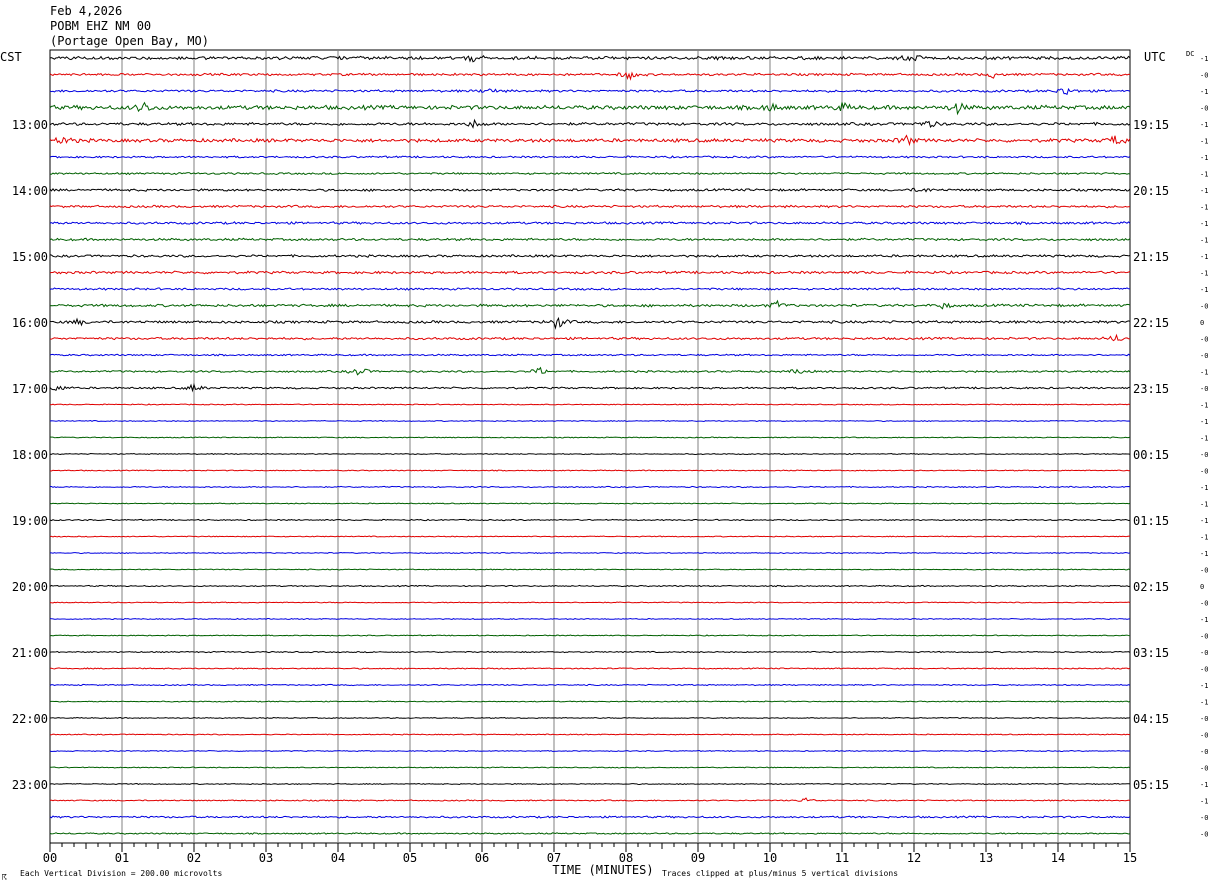 This screenshot has height=886, width=1210. Describe the element at coordinates (30, 257) in the screenshot. I see `left-hour-label: 15:00` at that location.